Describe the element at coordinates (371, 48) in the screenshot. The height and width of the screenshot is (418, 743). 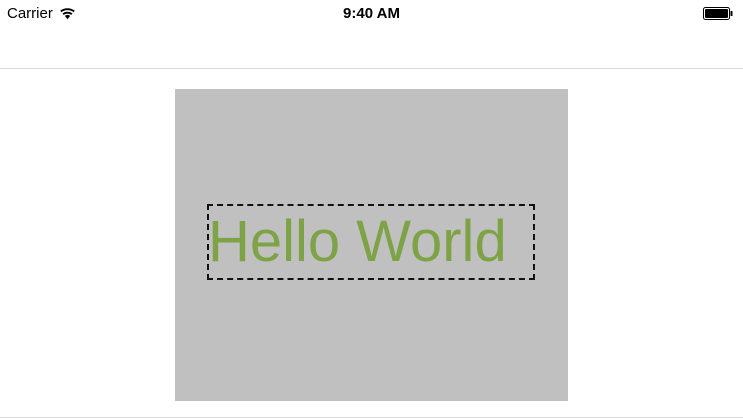
I see `navigation-bar` at that location.